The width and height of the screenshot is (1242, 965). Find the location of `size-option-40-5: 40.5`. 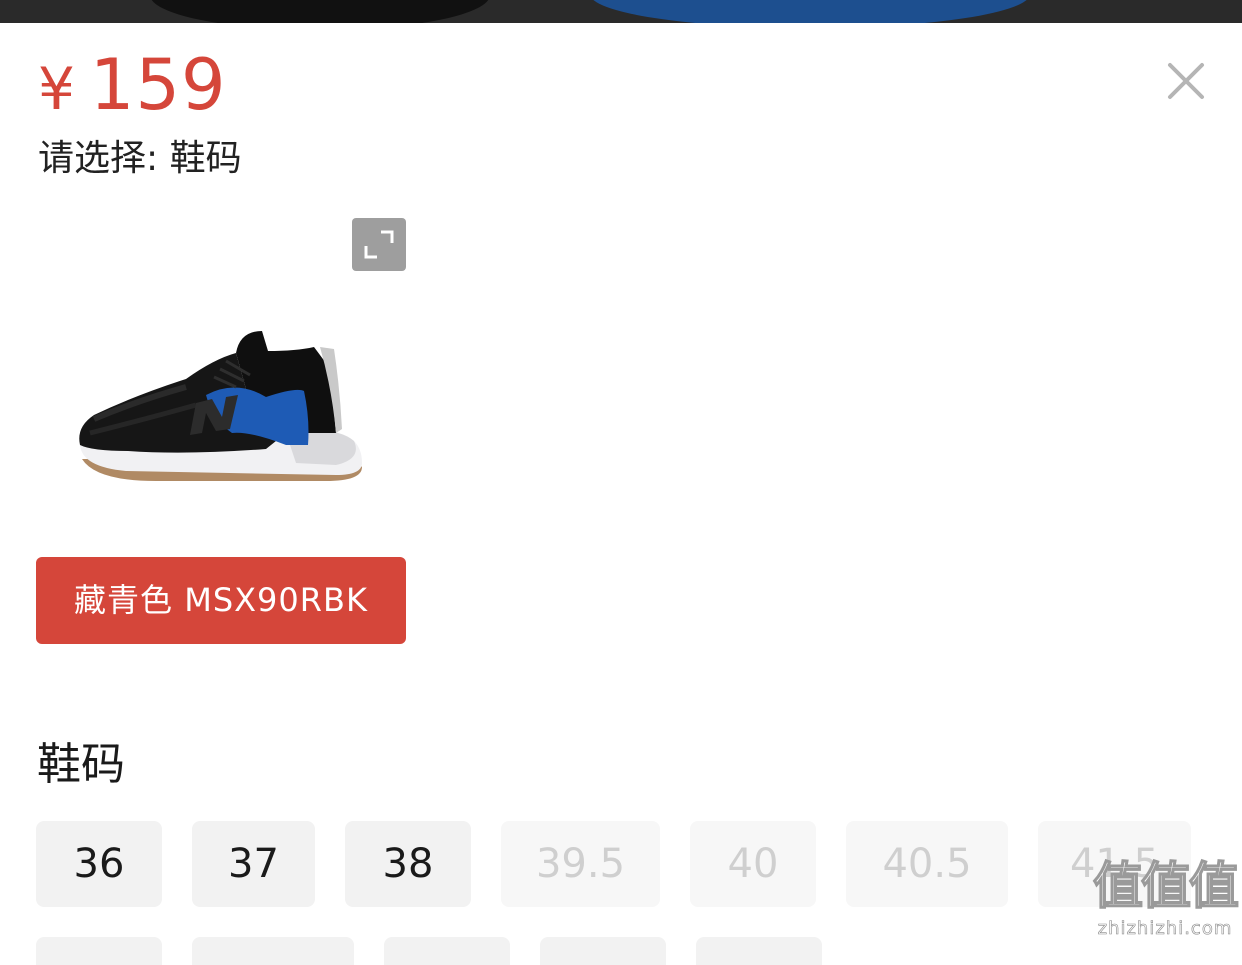

size-option-40-5: 40.5 is located at coordinates (927, 864).